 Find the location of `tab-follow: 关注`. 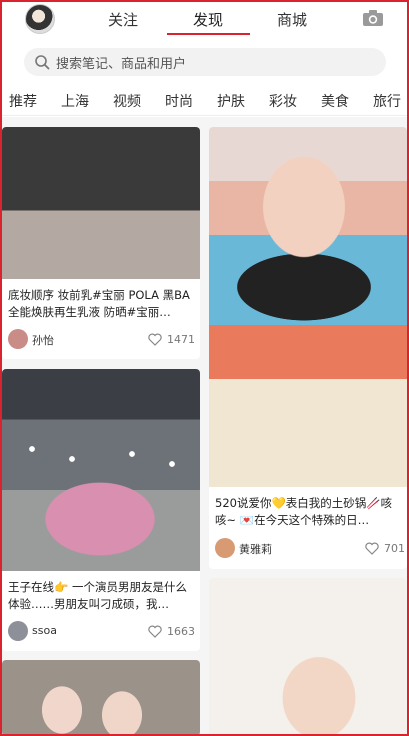

tab-follow: 关注 is located at coordinates (123, 22).